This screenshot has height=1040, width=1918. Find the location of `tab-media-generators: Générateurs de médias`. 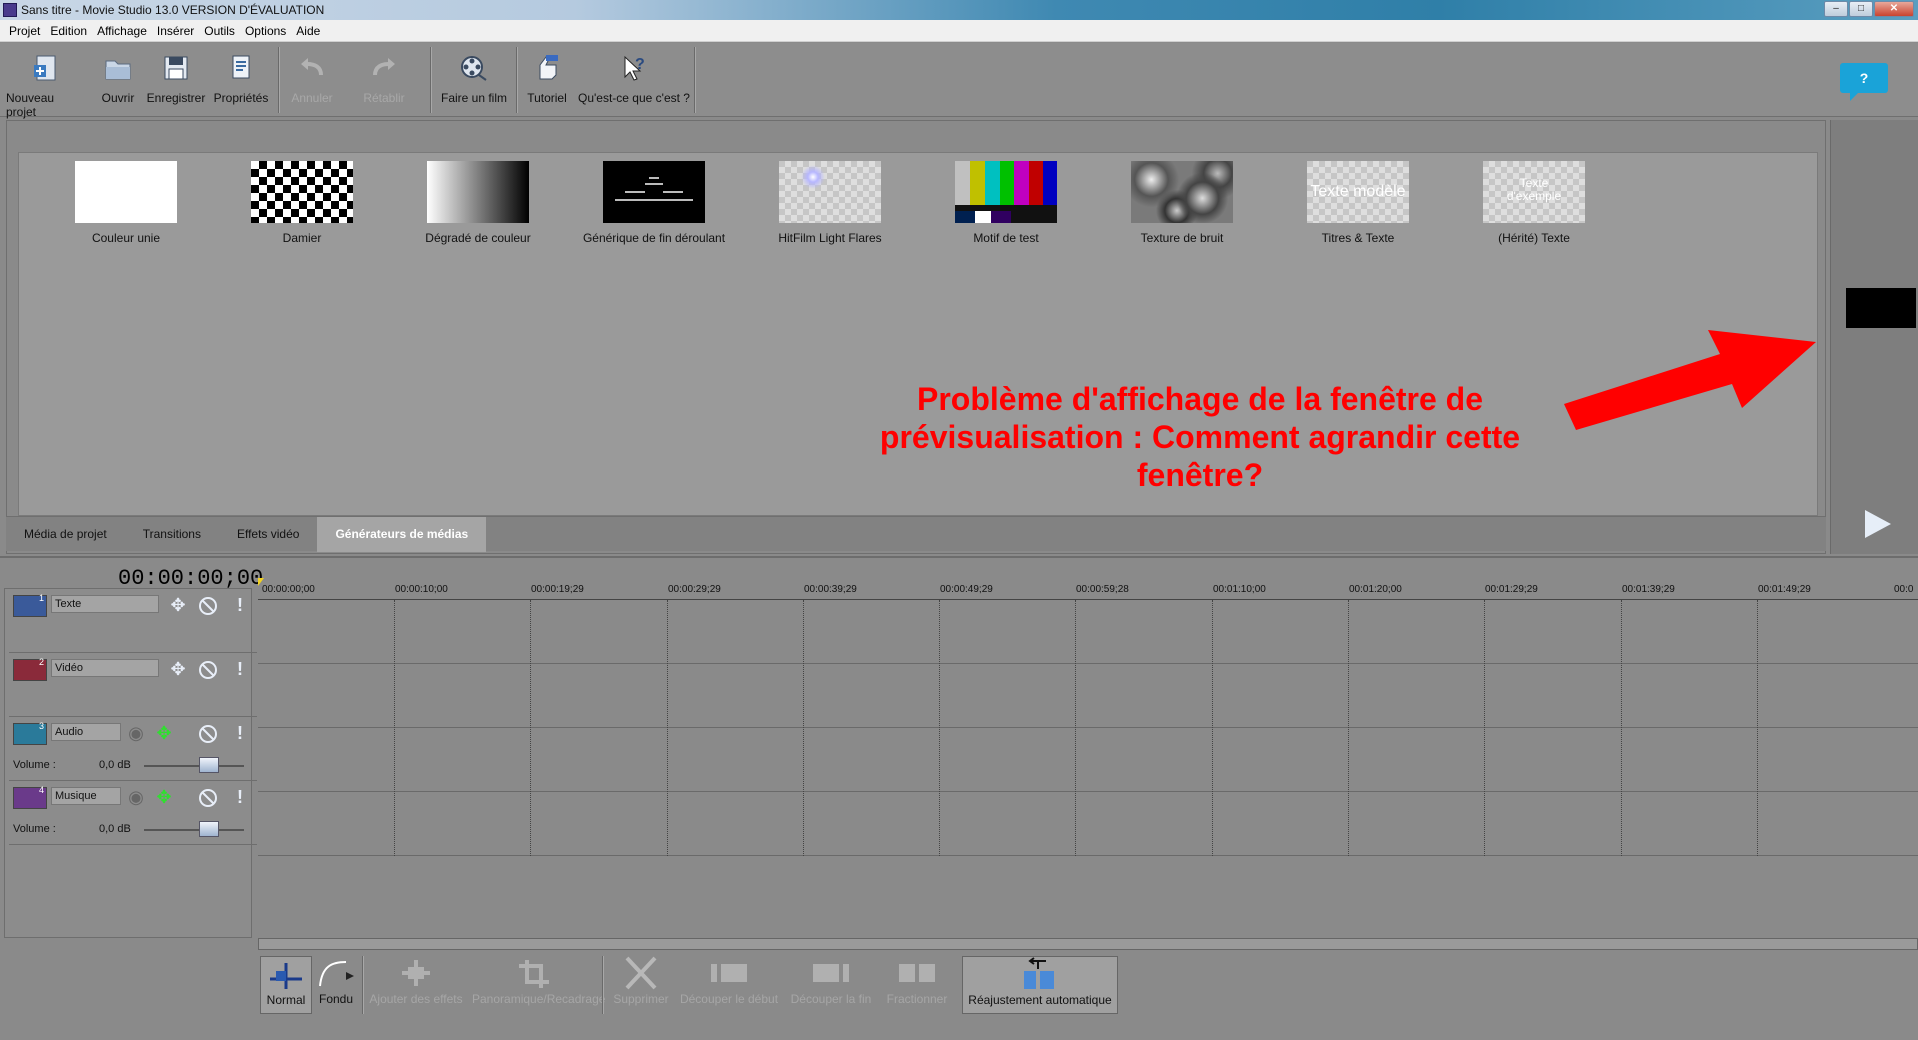

tab-media-generators: Générateurs de médias is located at coordinates (402, 534).